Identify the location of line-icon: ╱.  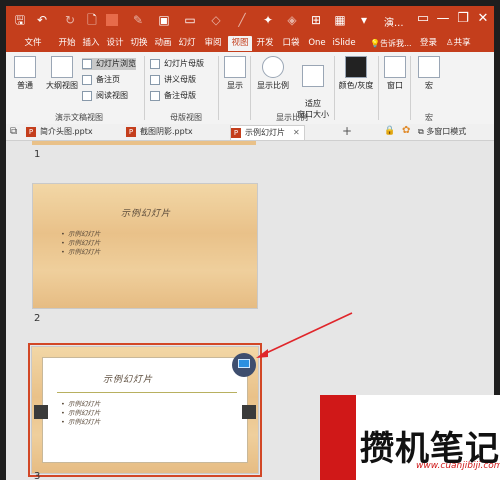
(242, 20).